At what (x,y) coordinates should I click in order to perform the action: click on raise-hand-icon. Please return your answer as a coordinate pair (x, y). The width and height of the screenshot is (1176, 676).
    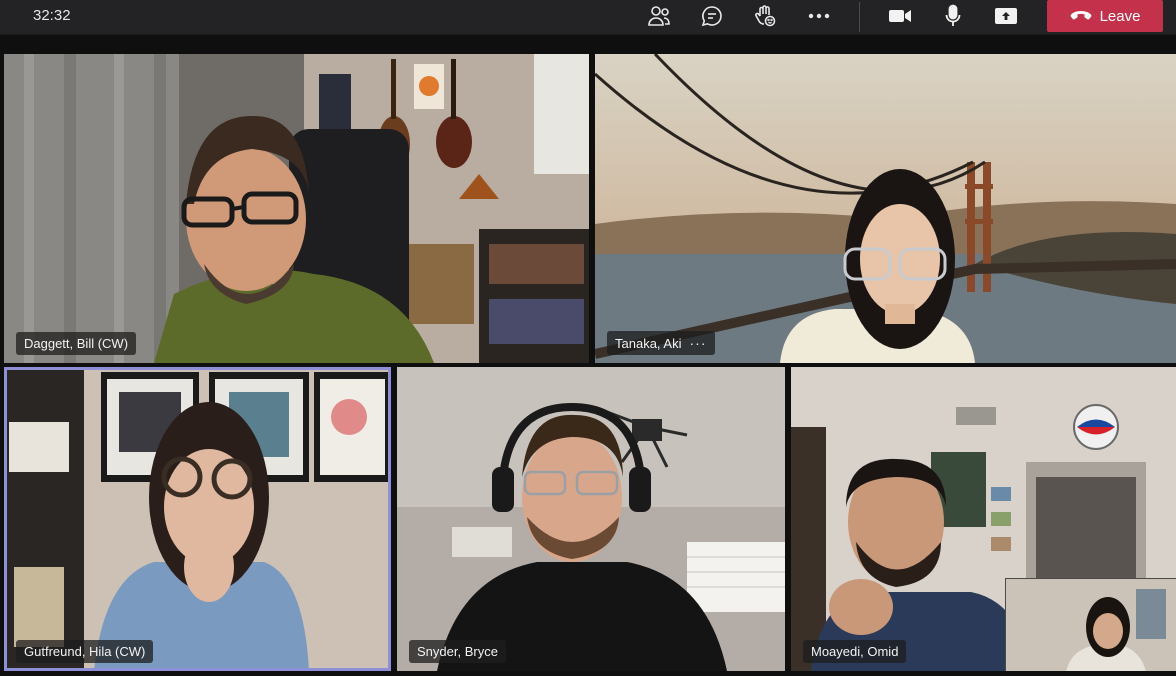
    Looking at the image, I should click on (765, 16).